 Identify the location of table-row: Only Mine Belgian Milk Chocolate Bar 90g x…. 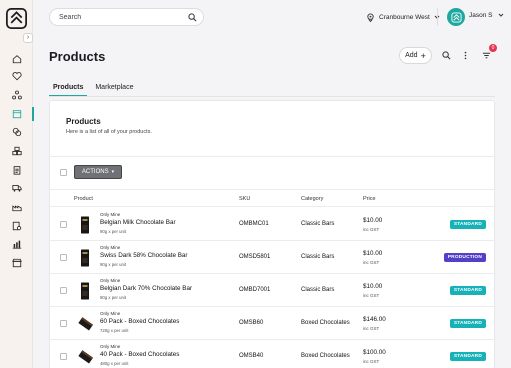
(272, 224).